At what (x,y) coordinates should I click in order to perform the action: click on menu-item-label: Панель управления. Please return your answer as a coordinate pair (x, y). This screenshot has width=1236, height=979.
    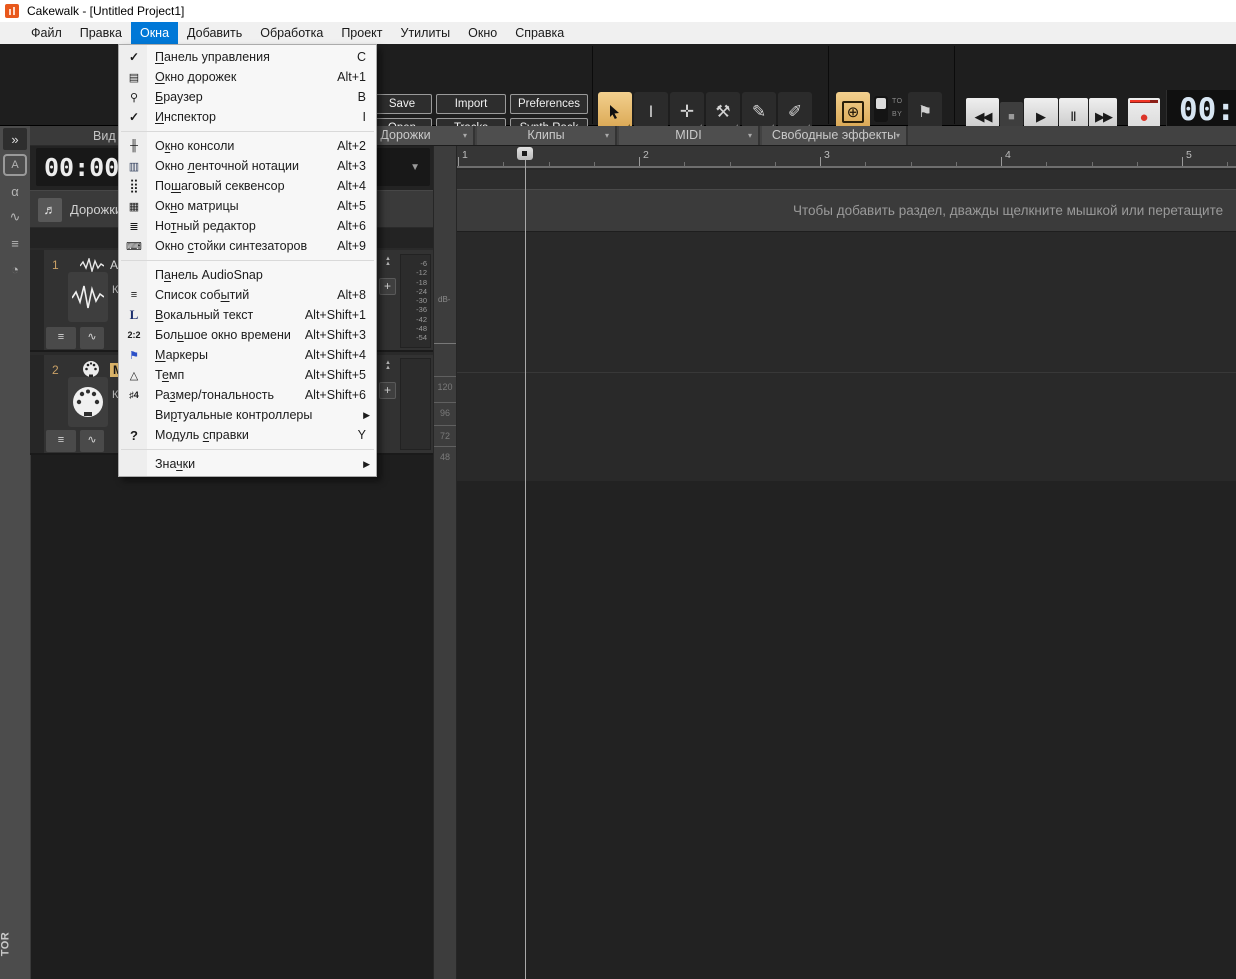
    Looking at the image, I should click on (212, 57).